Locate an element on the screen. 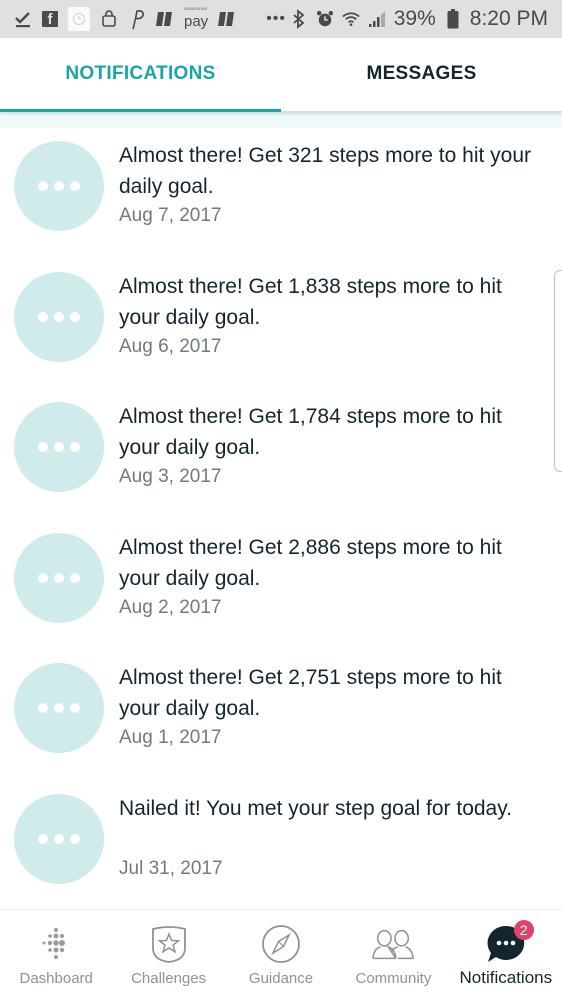 Image resolution: width=562 pixels, height=999 pixels. nav-notifications: 2 Notifications is located at coordinates (506, 954).